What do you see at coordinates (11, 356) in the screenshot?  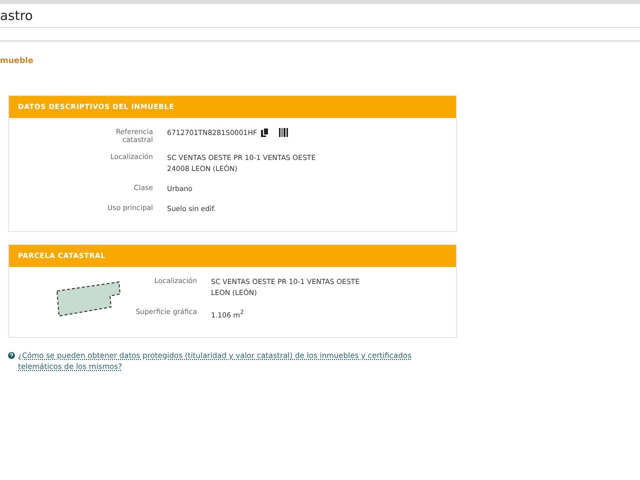 I see `help-icon` at bounding box center [11, 356].